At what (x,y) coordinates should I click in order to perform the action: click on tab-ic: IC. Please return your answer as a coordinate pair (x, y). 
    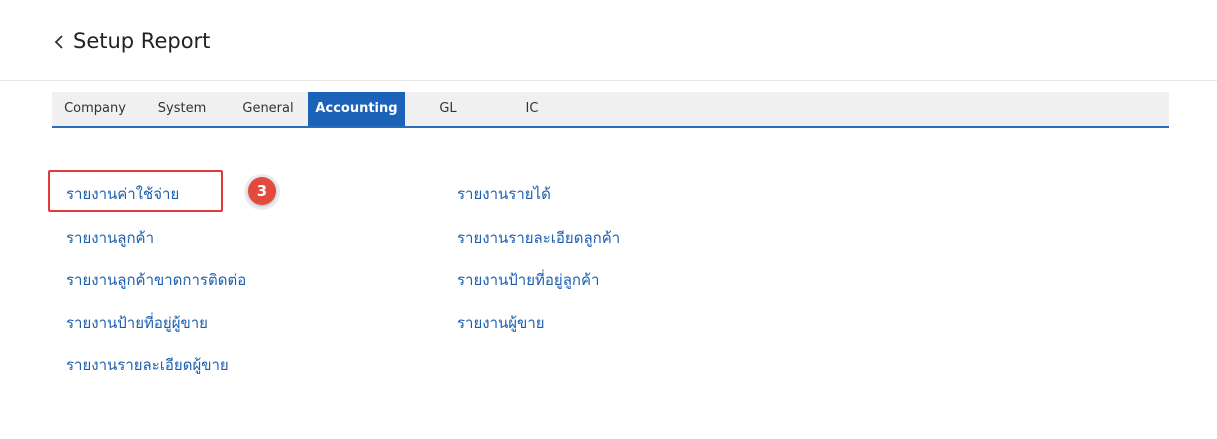
    Looking at the image, I should click on (532, 109).